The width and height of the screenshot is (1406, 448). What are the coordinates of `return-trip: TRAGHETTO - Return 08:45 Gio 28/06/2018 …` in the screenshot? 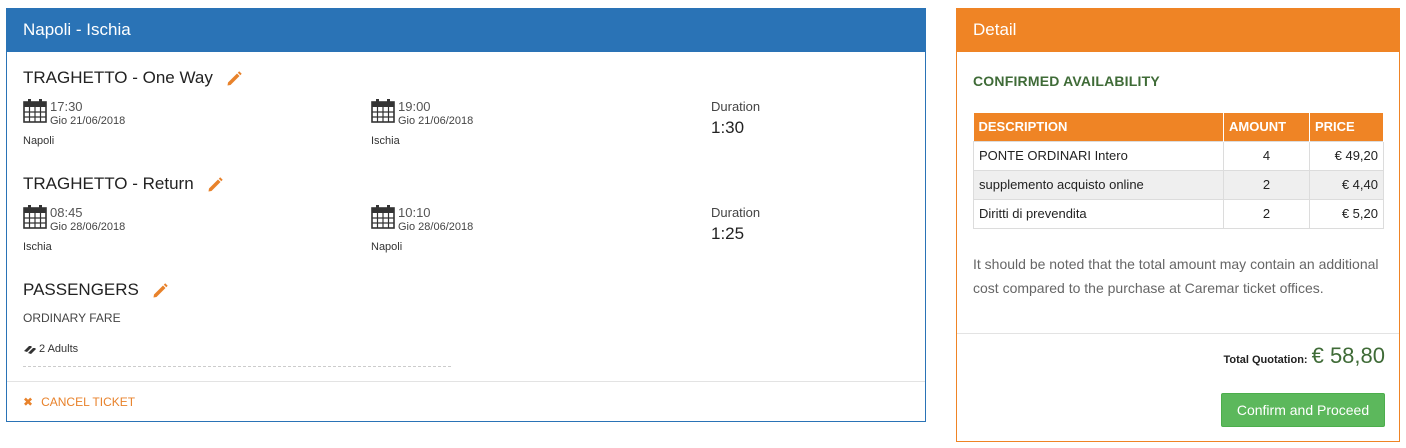 It's located at (468, 213).